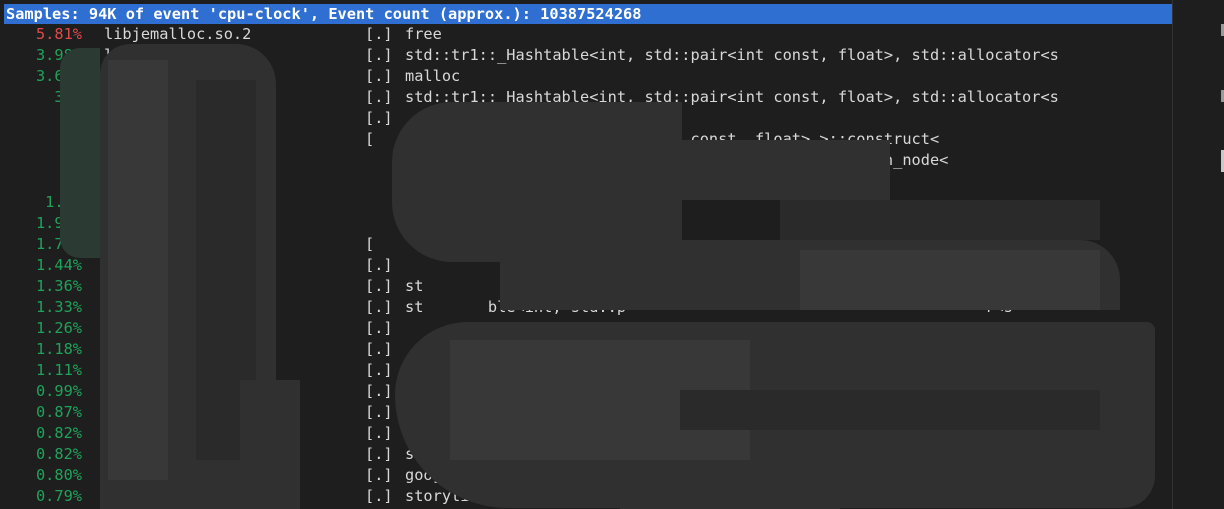 The image size is (1224, 509). What do you see at coordinates (58, 412) in the screenshot?
I see `overhead-percent: 0.87%` at bounding box center [58, 412].